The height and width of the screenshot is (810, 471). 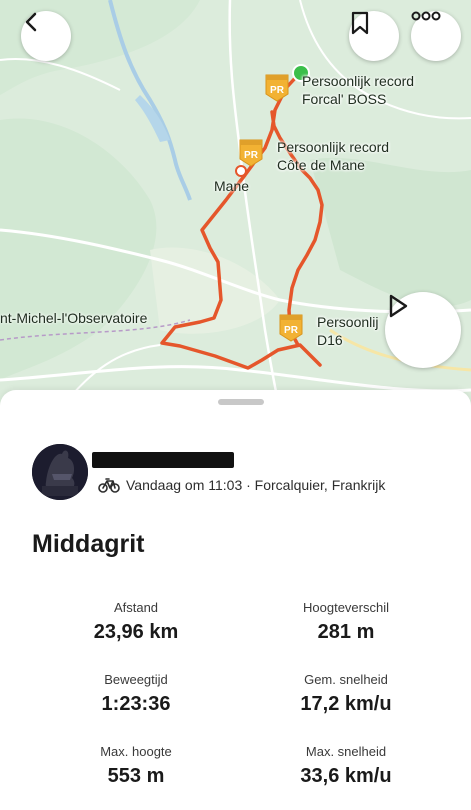 What do you see at coordinates (347, 331) in the screenshot?
I see `pr-label-d16: Persoonlij D16` at bounding box center [347, 331].